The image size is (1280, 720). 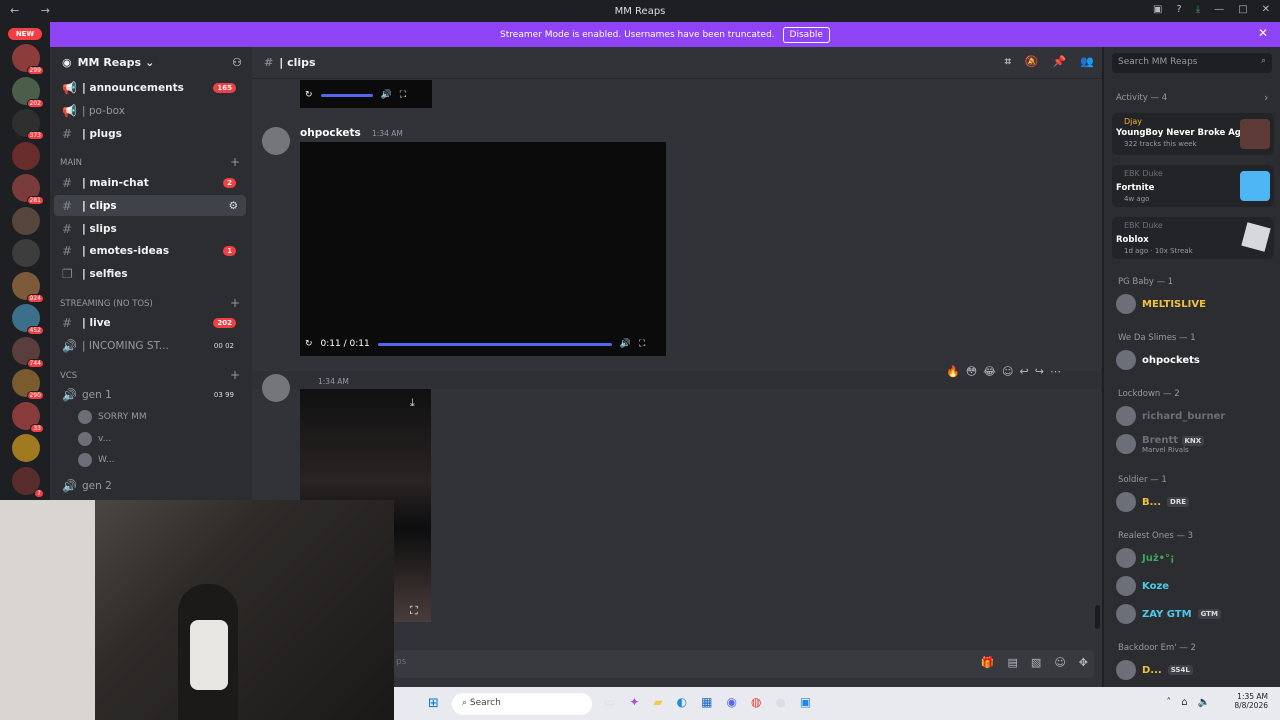 I want to click on activity-card: EBK Duke Roblox 1d ago · 10x Streak, so click(x=1193, y=238).